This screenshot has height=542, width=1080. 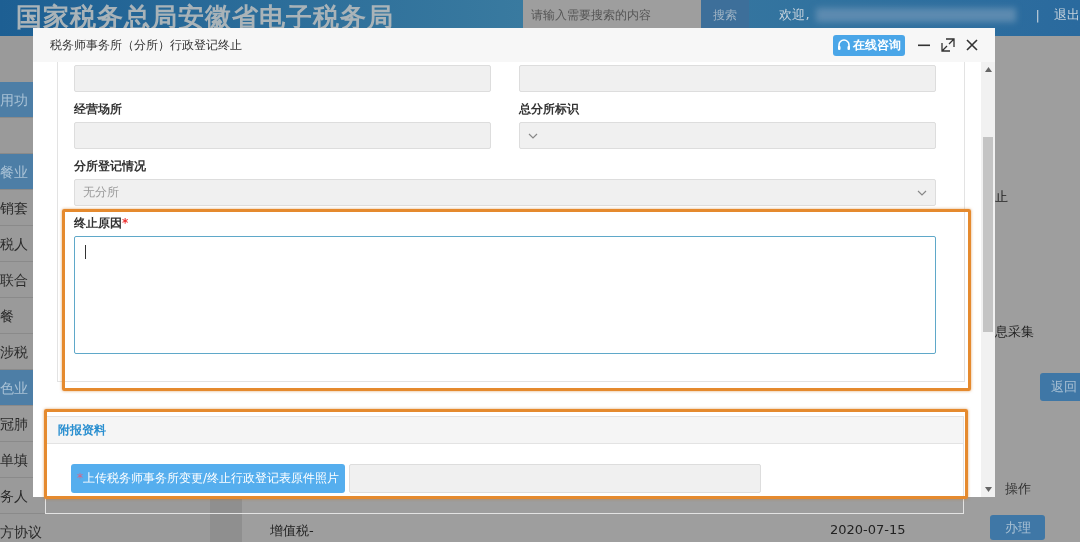 What do you see at coordinates (988, 69) in the screenshot?
I see `scroll-up-icon` at bounding box center [988, 69].